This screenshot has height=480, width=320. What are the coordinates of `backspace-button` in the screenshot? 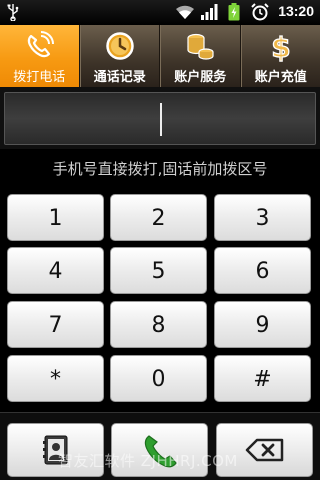 It's located at (264, 450).